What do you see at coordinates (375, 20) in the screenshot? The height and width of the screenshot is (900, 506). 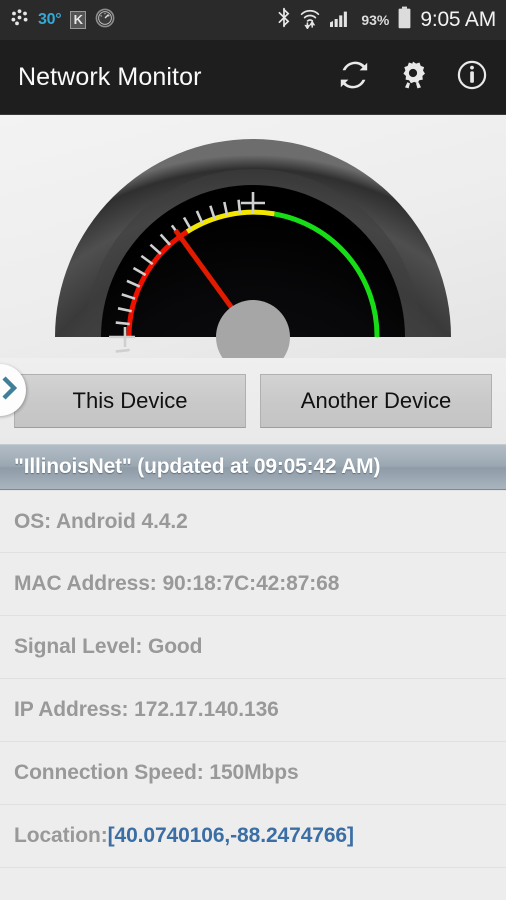 I see `battery-percent-label: 93%` at bounding box center [375, 20].